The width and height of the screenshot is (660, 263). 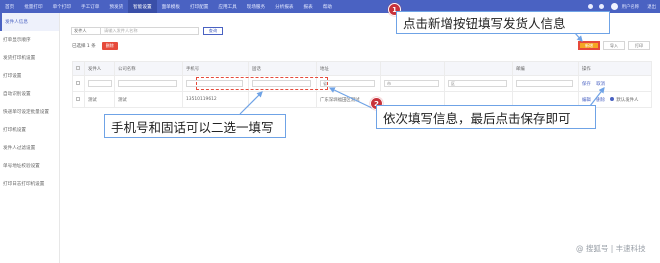 What do you see at coordinates (639, 45) in the screenshot?
I see `print-button: 打印` at bounding box center [639, 45].